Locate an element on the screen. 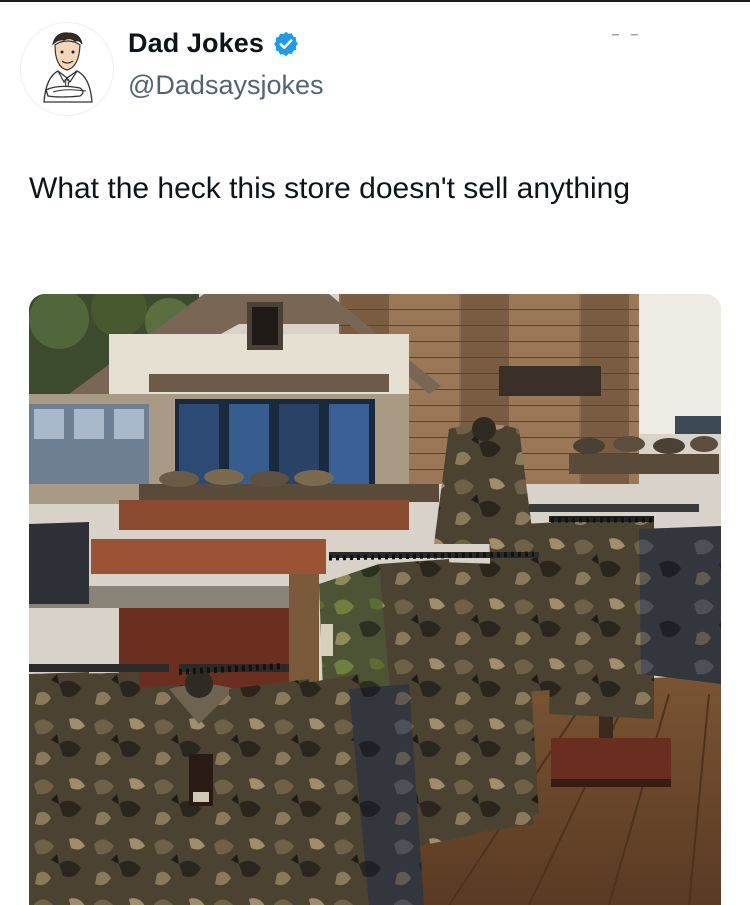  verified-badge-icon is located at coordinates (286, 44).